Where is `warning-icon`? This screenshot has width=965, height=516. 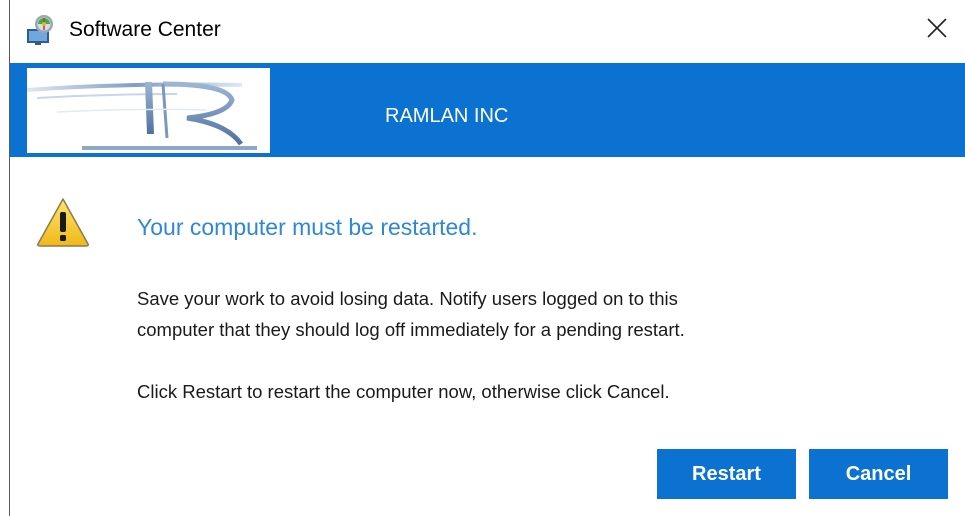
warning-icon is located at coordinates (63, 222).